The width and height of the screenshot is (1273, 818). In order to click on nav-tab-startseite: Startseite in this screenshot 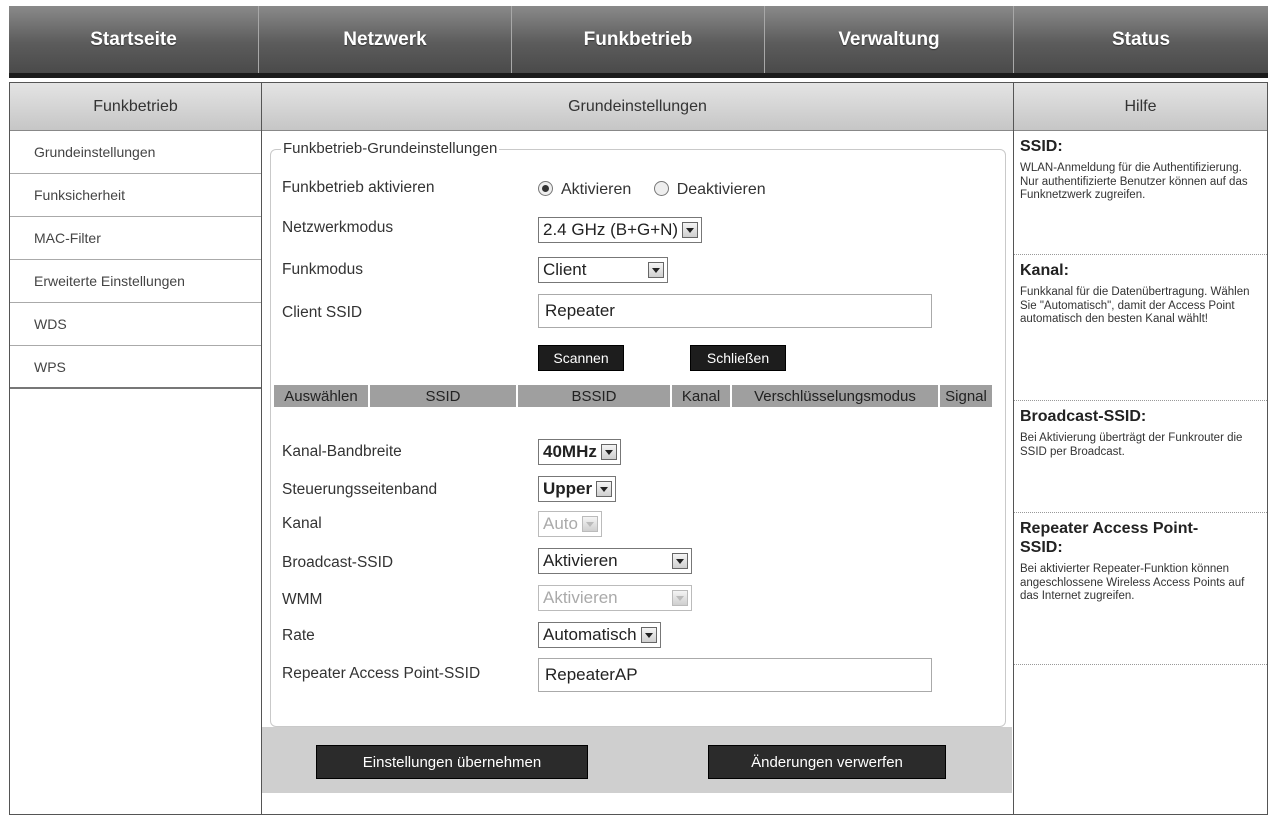, I will do `click(134, 39)`.